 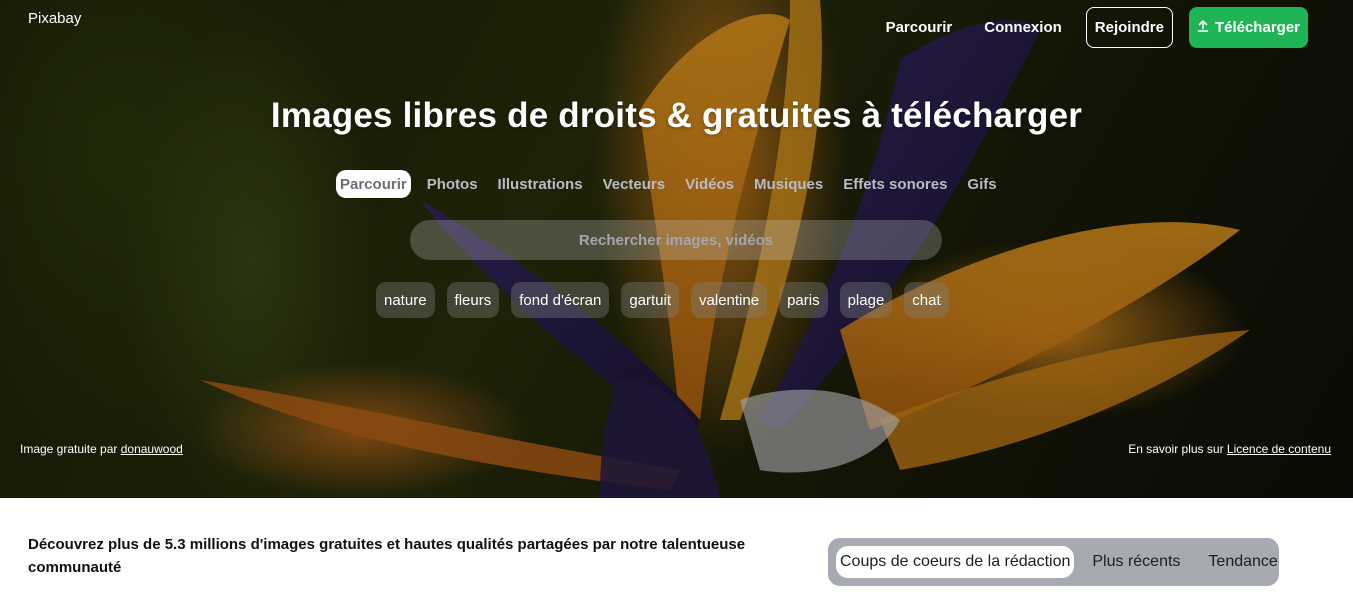 What do you see at coordinates (788, 184) in the screenshot?
I see `tab-music: Musiques` at bounding box center [788, 184].